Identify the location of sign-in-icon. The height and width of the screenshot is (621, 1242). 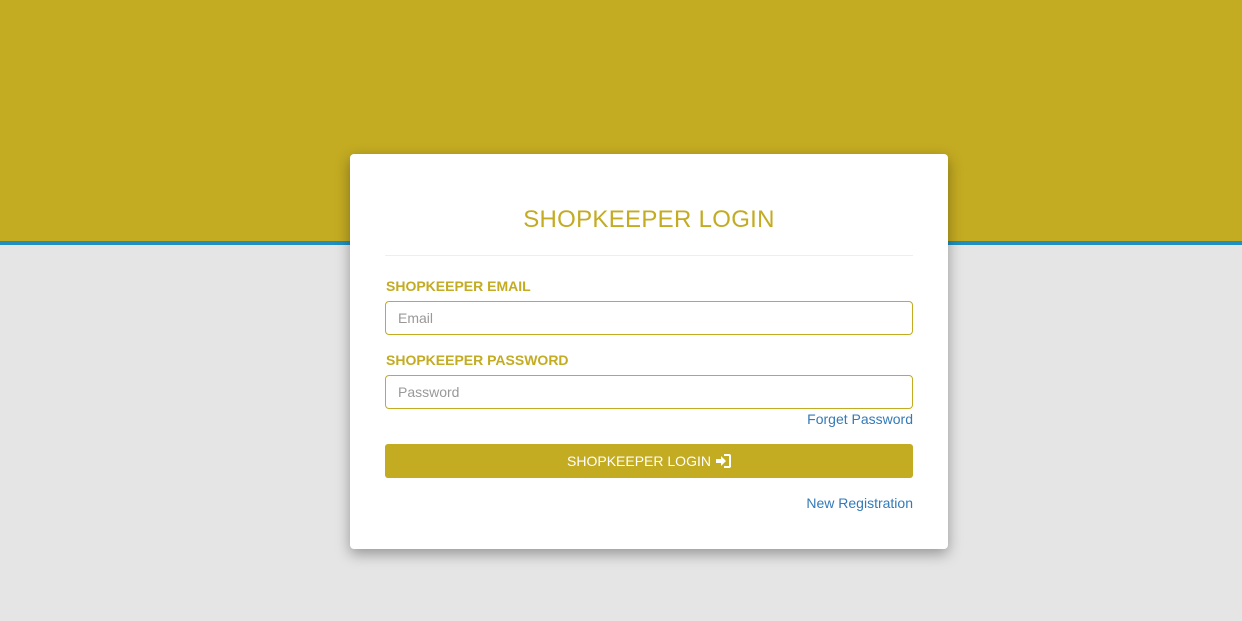
(723, 461).